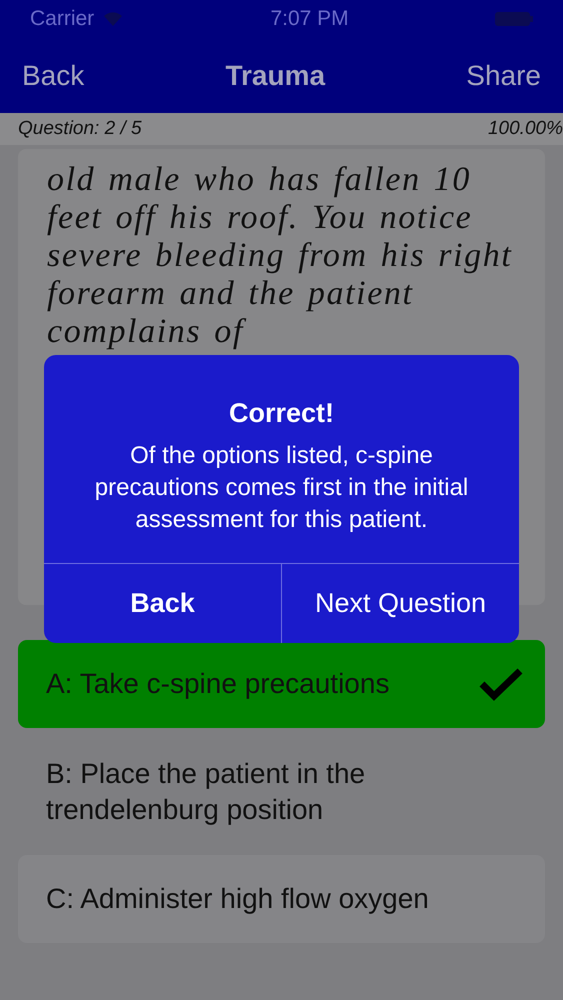 The height and width of the screenshot is (1000, 563). Describe the element at coordinates (281, 899) in the screenshot. I see `answer-option: C: Administer high flow oxygen` at that location.